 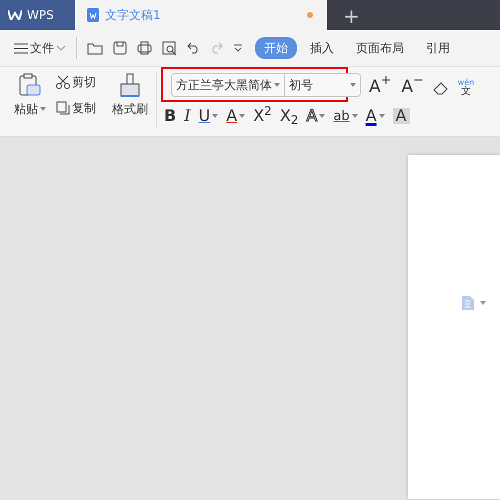 What do you see at coordinates (346, 15) in the screenshot?
I see `new-tab-button: +` at bounding box center [346, 15].